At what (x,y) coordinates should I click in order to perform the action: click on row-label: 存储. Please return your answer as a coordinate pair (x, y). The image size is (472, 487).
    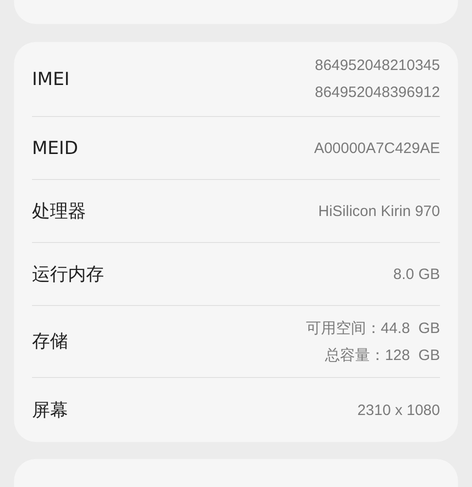
    Looking at the image, I should click on (50, 342).